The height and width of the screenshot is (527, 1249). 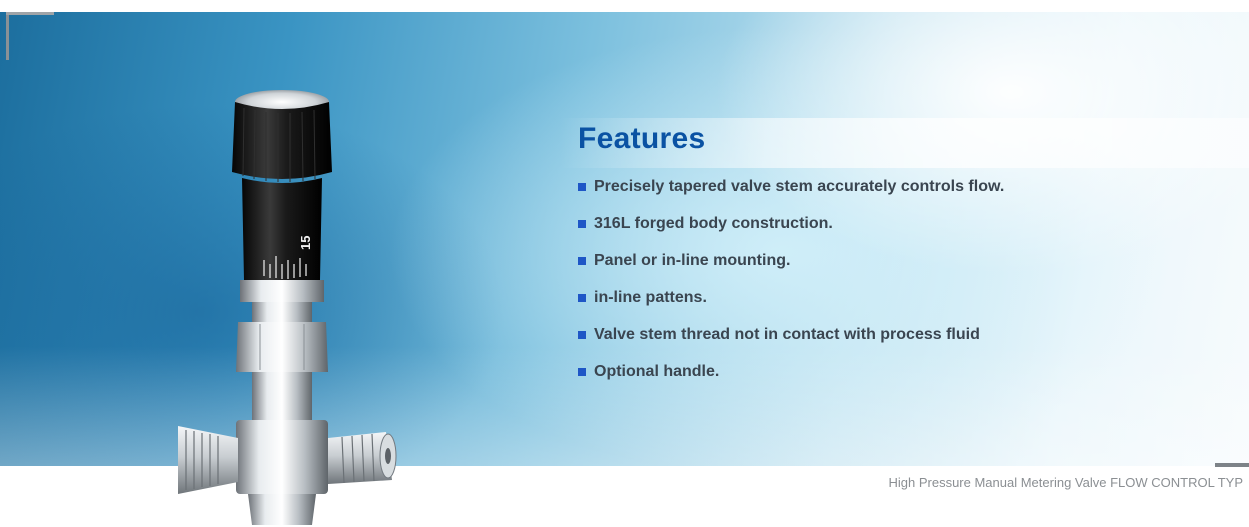 I want to click on metering-valve-image: 15, so click(x=287, y=307).